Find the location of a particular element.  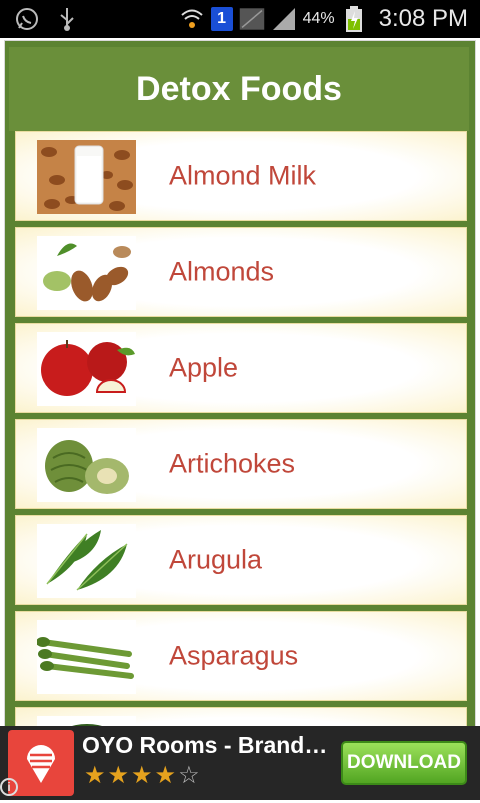

ad-banner: OYO Rooms - Brand… ★ ★ ★ ★ ☆ DOWNLOAD is located at coordinates (240, 763).